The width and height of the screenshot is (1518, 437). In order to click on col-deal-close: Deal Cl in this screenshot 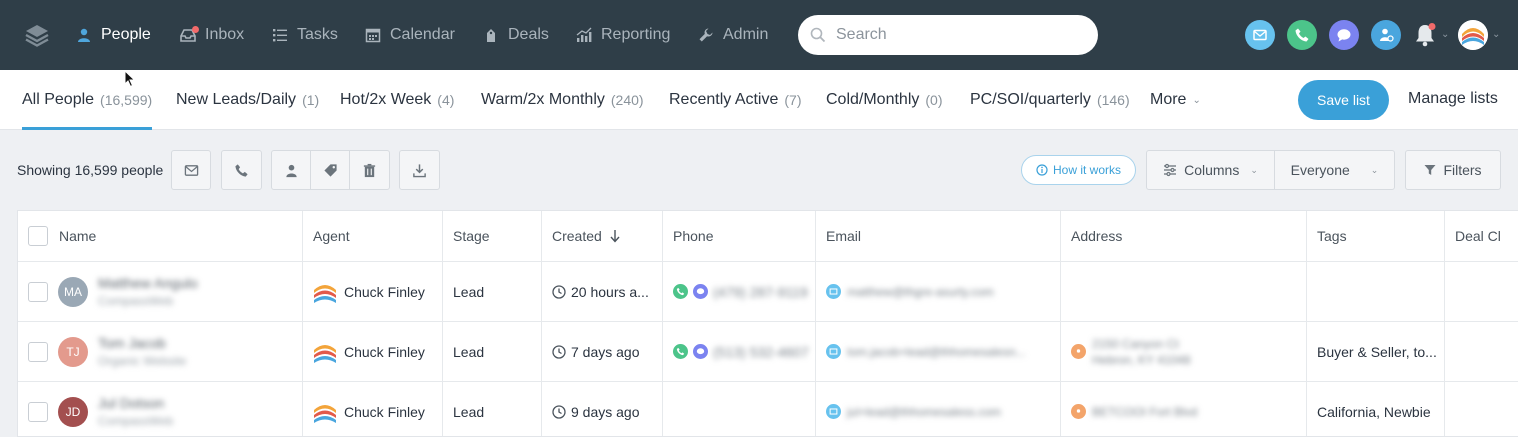, I will do `click(1481, 236)`.